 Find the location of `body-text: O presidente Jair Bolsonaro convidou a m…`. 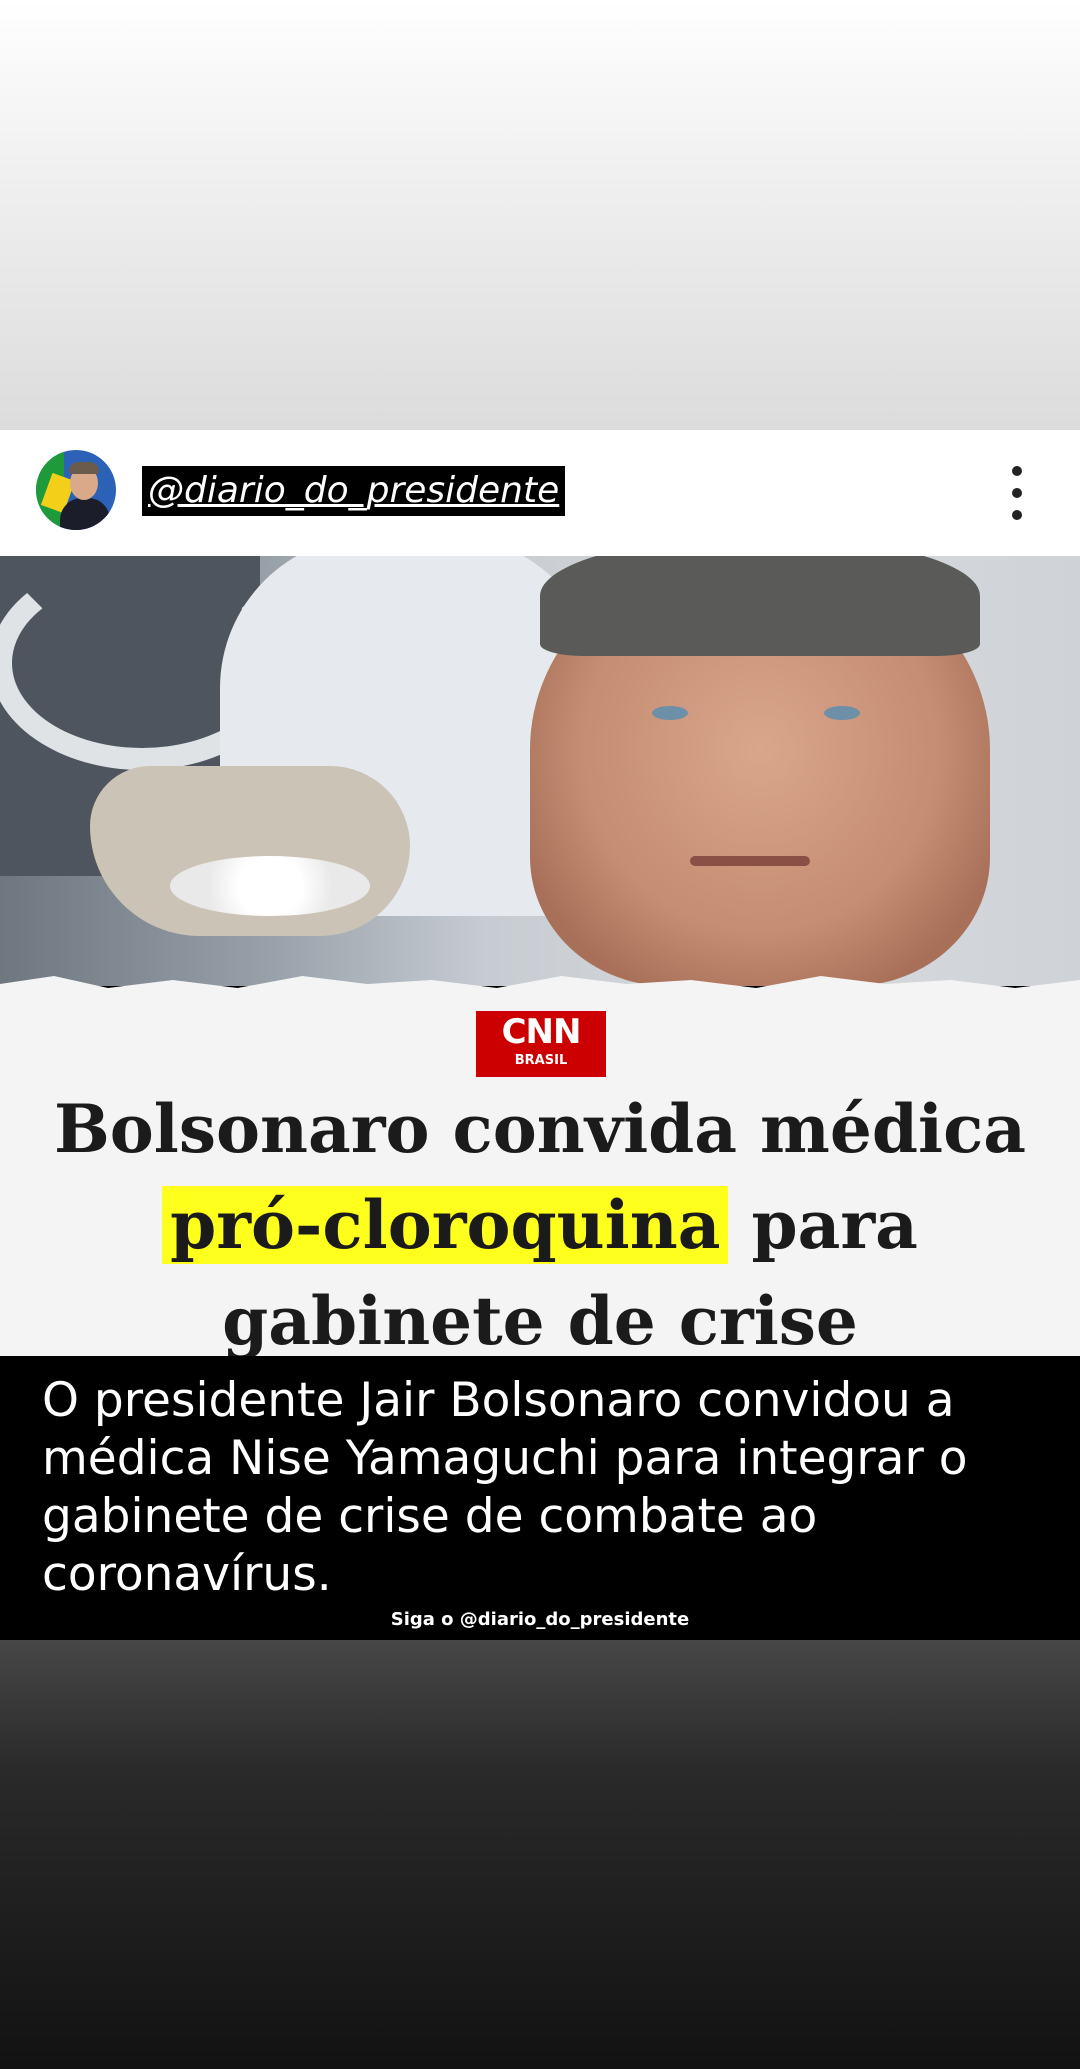

body-text: O presidente Jair Bolsonaro convidou a m… is located at coordinates (505, 1487).